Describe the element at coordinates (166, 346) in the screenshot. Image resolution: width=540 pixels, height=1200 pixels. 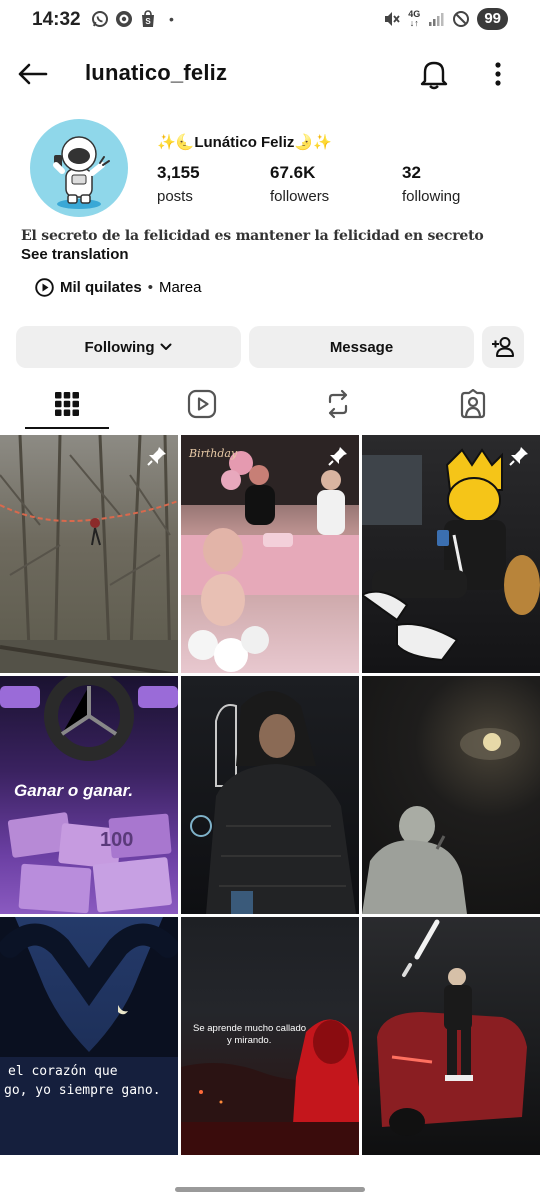
I see `chevron-down-icon` at that location.